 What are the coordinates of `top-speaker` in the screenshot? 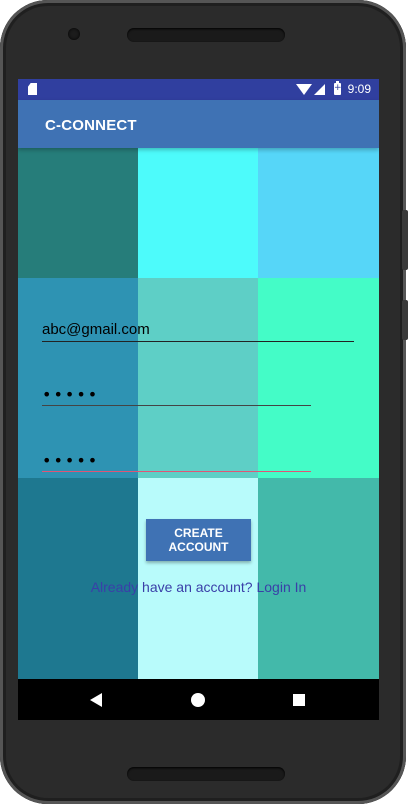 It's located at (206, 35).